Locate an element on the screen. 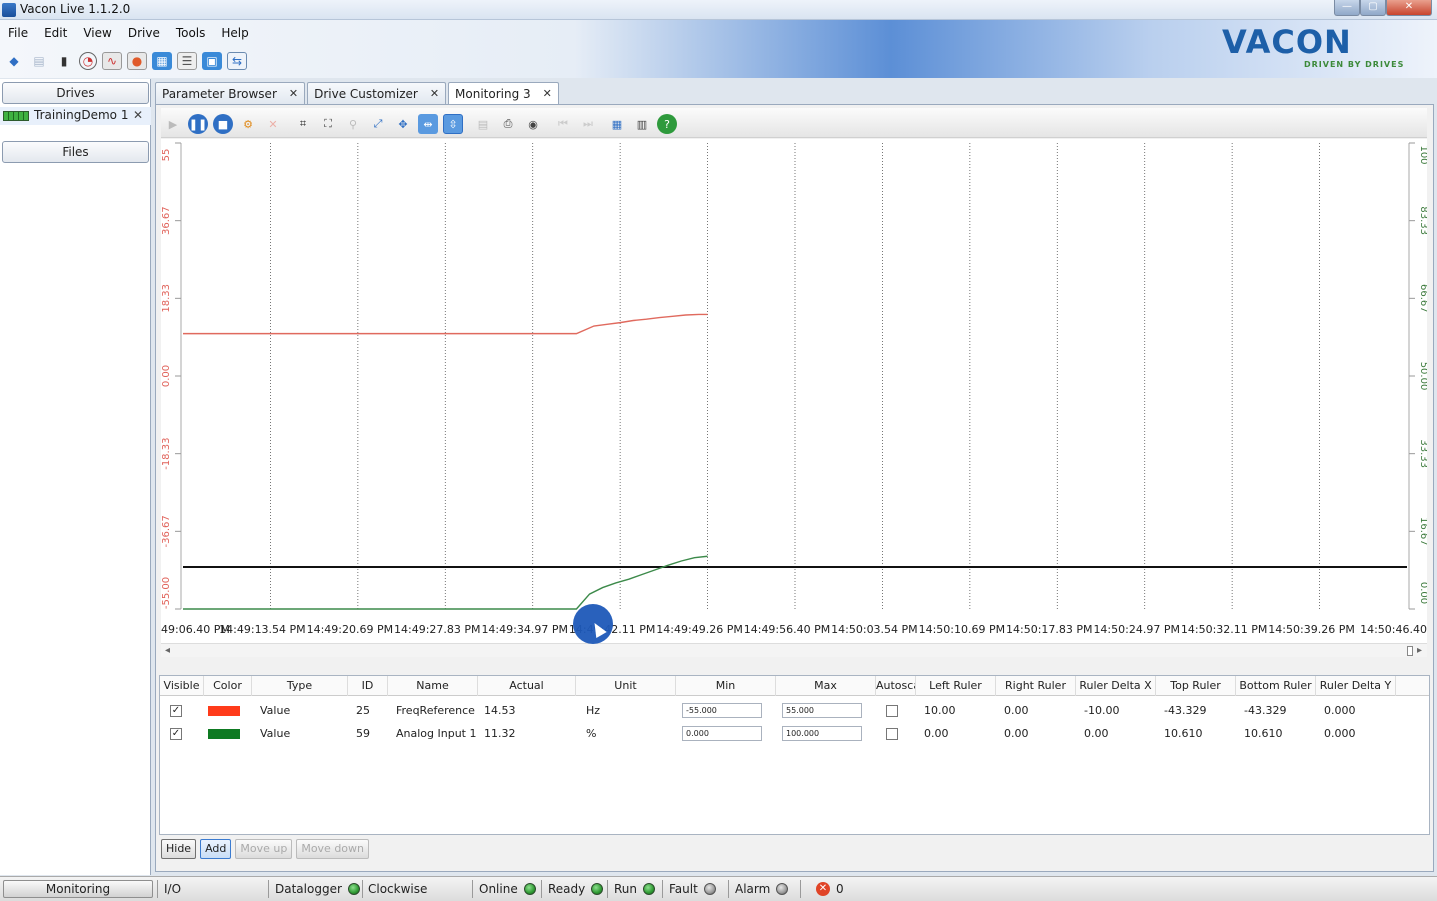 The height and width of the screenshot is (901, 1437). col-type: Type is located at coordinates (300, 686).